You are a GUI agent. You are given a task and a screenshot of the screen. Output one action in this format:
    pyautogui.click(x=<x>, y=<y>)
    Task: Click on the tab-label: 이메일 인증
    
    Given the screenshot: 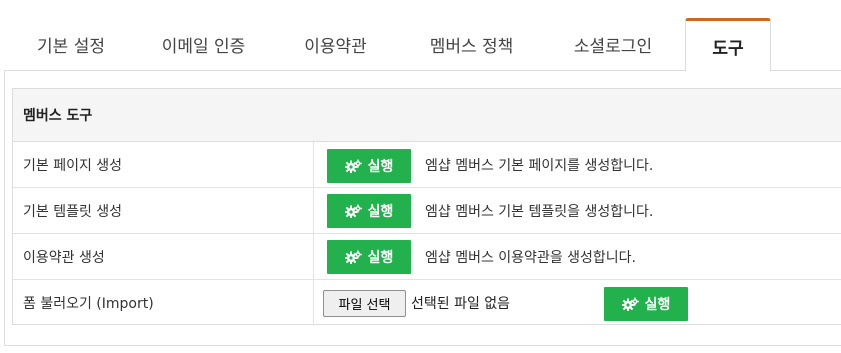 What is the action you would take?
    pyautogui.click(x=203, y=47)
    